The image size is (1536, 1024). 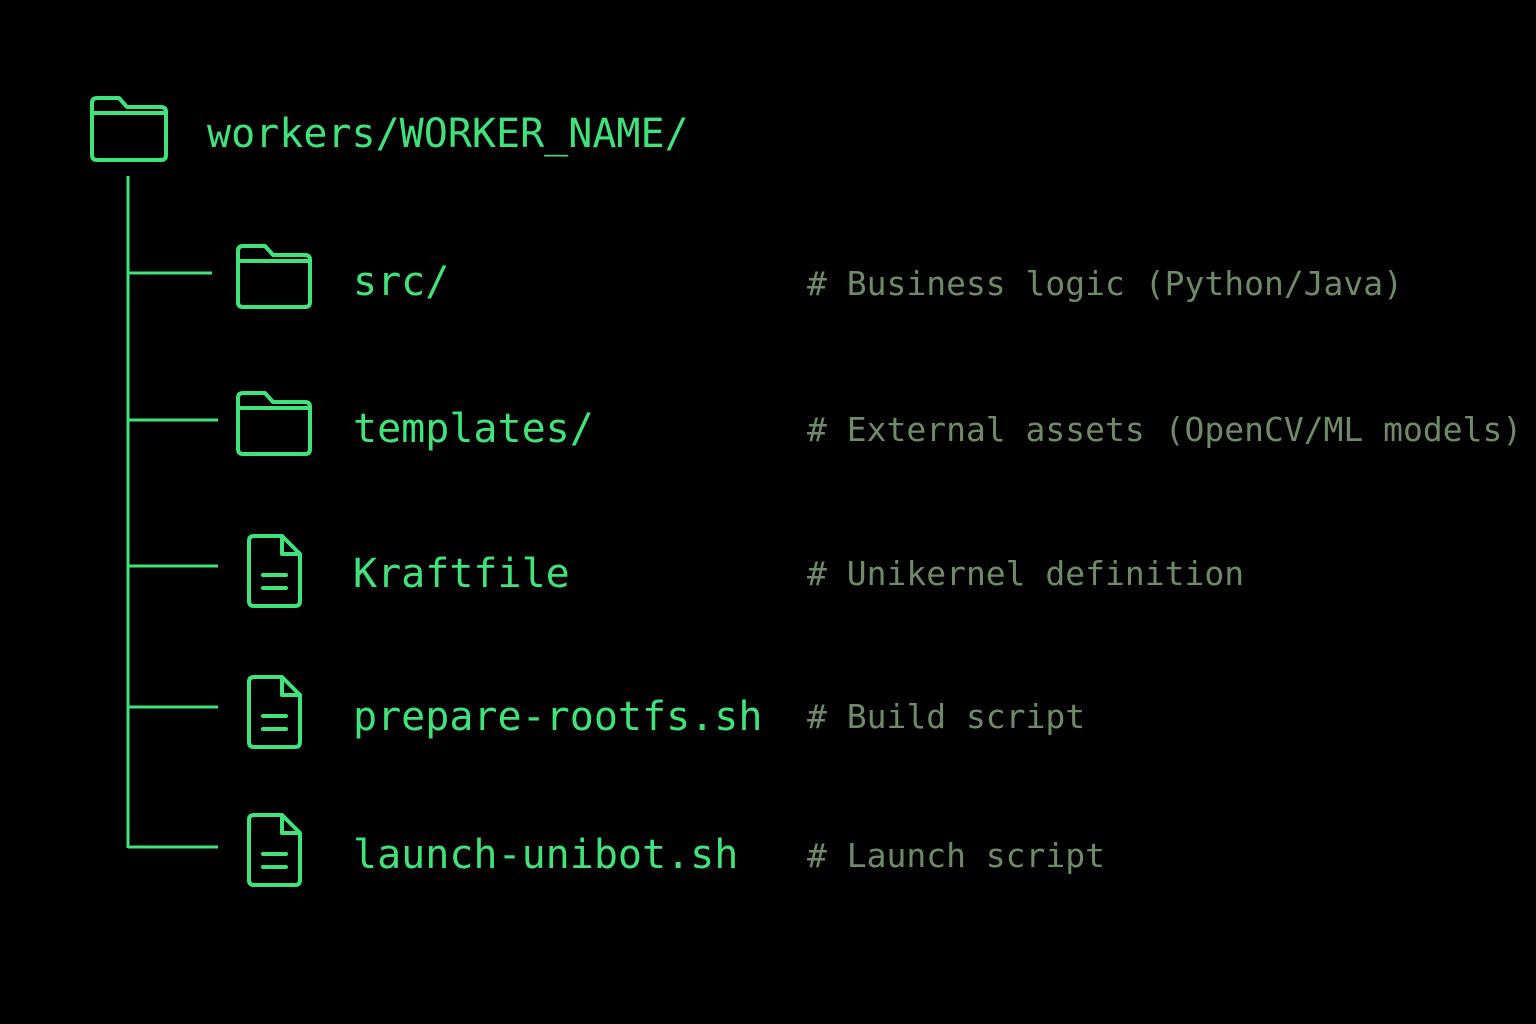 What do you see at coordinates (546, 855) in the screenshot?
I see `entry-name-launch-unibot: launch-unibot.sh` at bounding box center [546, 855].